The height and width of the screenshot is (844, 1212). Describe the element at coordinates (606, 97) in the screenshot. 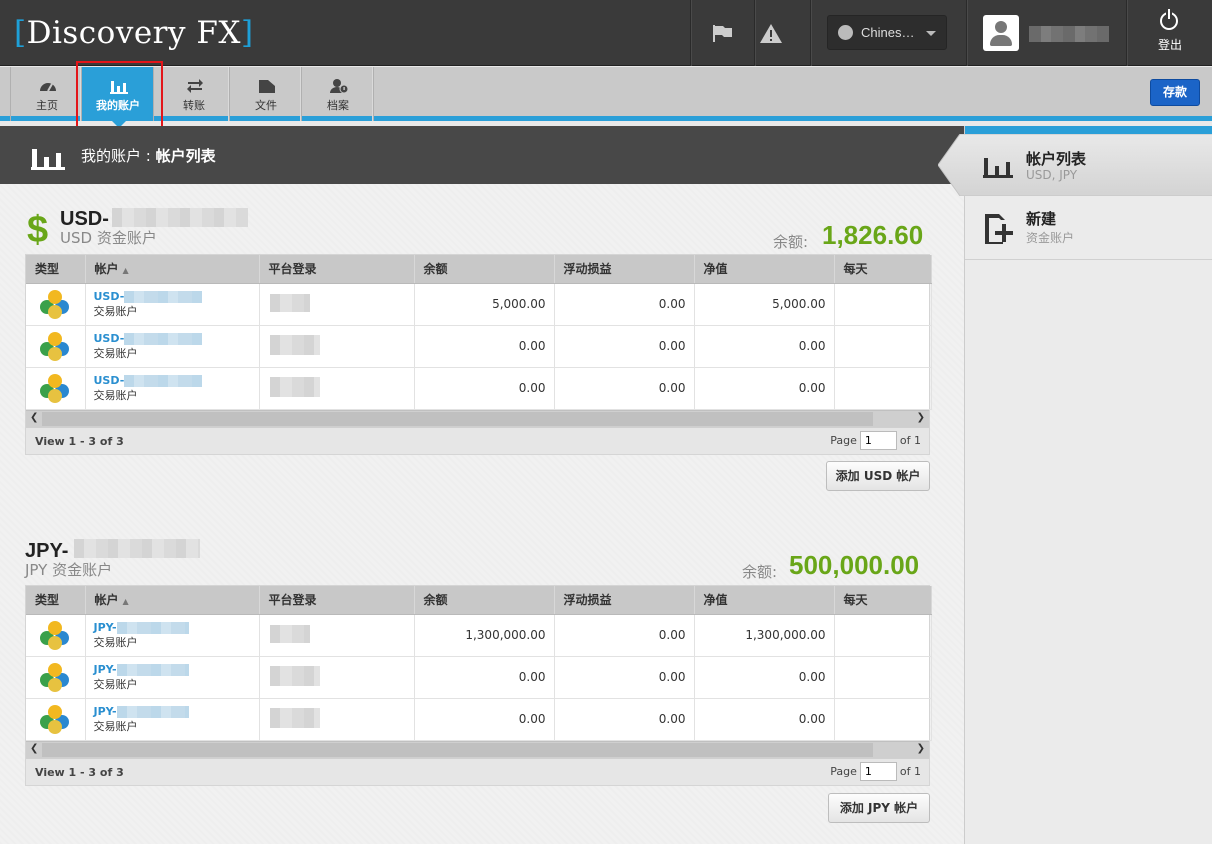

I see `main-nav: 主页 我的账户 转账 文件 档案 存款` at that location.